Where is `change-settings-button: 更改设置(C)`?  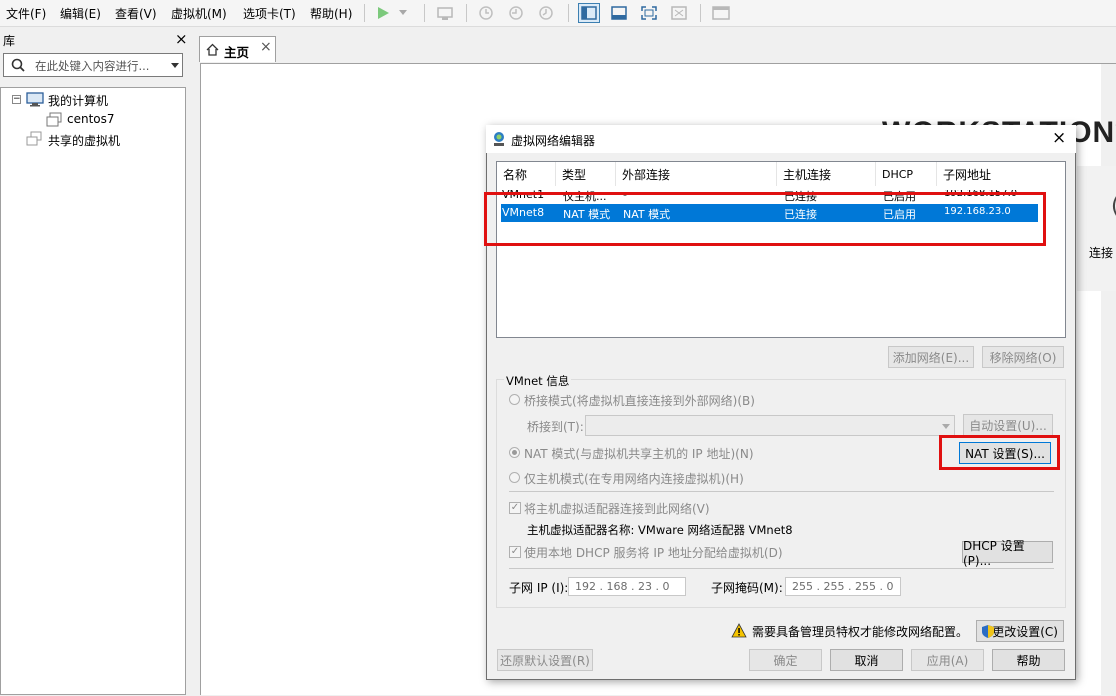 change-settings-button: 更改设置(C) is located at coordinates (1020, 631).